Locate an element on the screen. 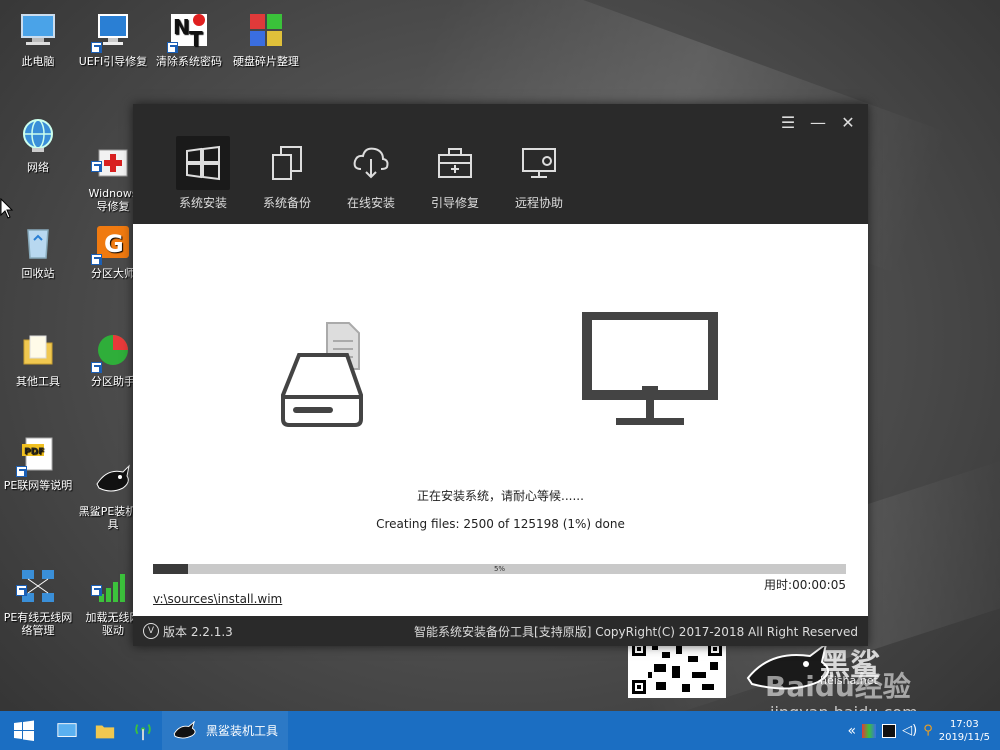 The image size is (1000, 750). recycle-bin-icon is located at coordinates (38, 242).